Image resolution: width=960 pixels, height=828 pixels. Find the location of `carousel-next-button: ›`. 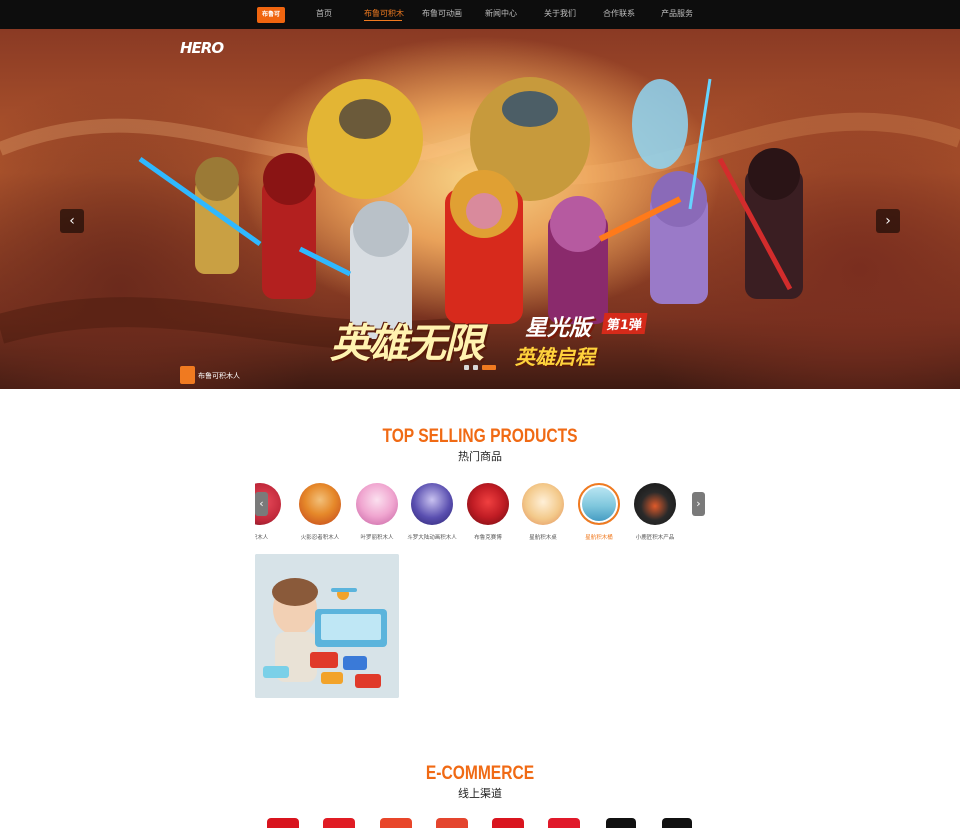

carousel-next-button: › is located at coordinates (698, 504).